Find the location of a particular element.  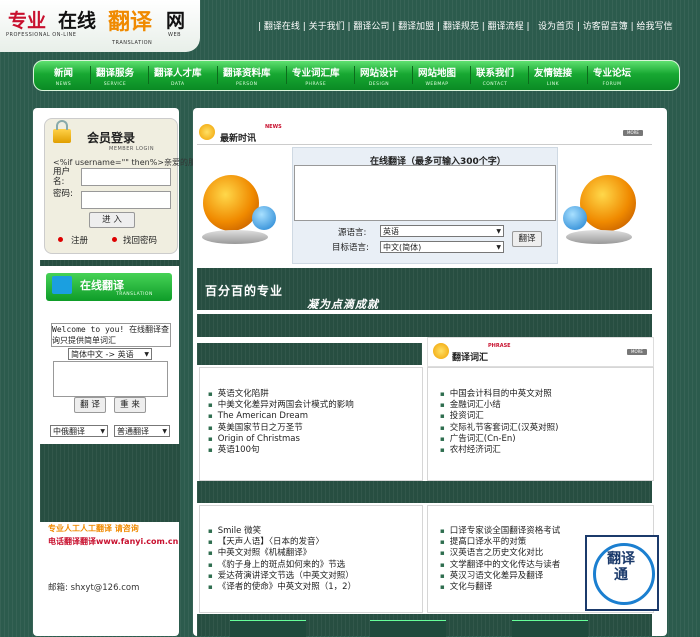

list-item: 提高口译水平的对策 is located at coordinates (500, 542).